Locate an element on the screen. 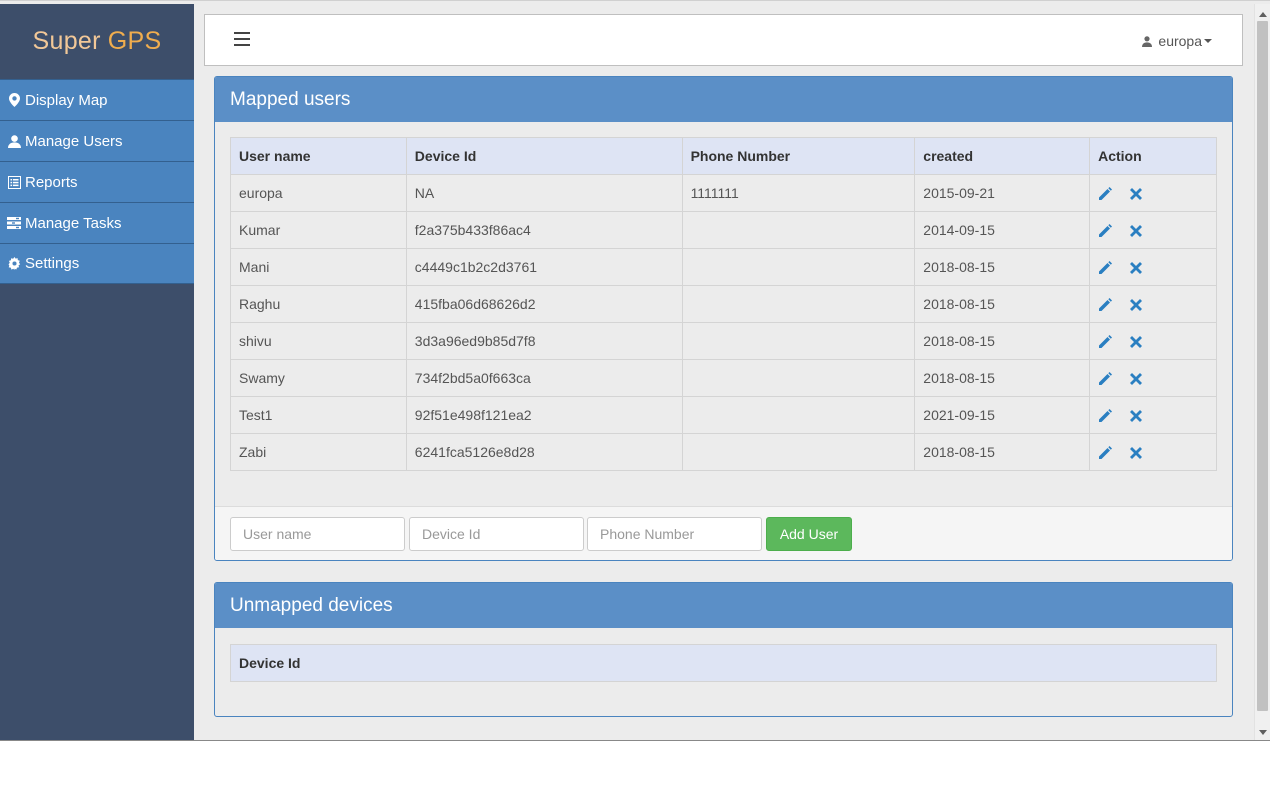 The image size is (1280, 800). tasks-icon is located at coordinates (14, 223).